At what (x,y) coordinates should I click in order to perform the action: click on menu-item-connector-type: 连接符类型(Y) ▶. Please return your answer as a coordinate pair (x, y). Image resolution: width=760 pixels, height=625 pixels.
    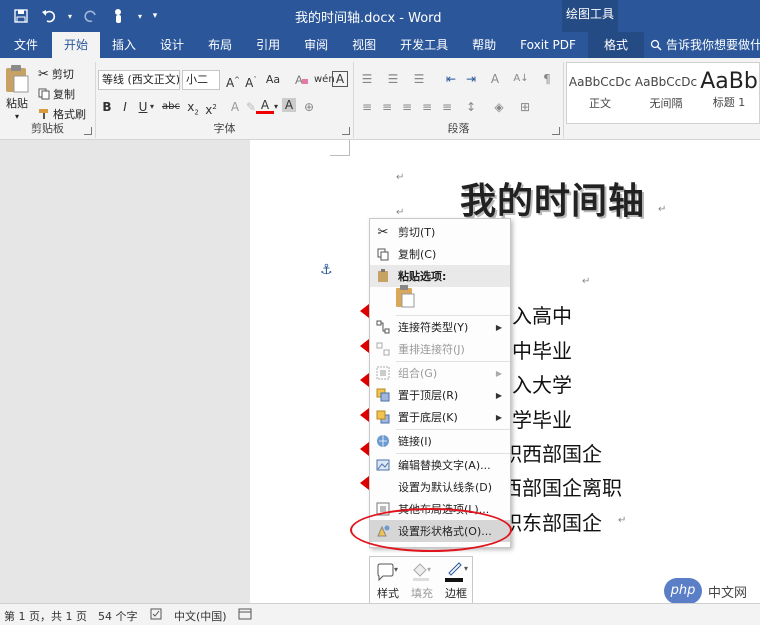
    Looking at the image, I should click on (440, 327).